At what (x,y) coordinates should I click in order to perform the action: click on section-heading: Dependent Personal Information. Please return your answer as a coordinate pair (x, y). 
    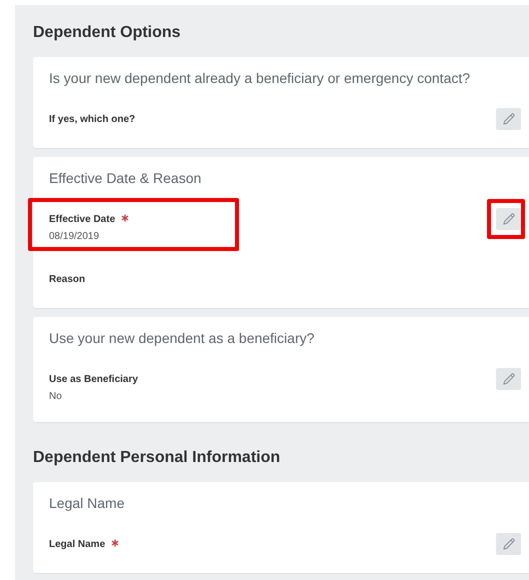
    Looking at the image, I should click on (157, 458).